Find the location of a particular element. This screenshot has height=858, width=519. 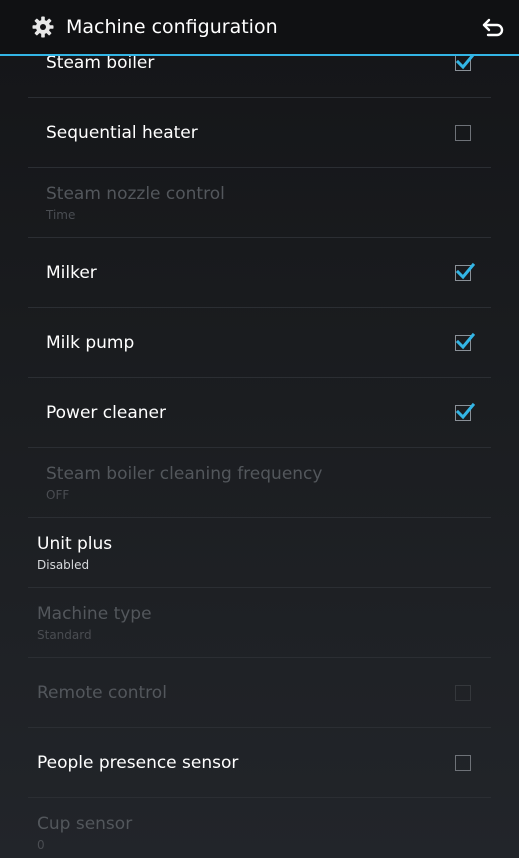

pref-summary: Standard is located at coordinates (64, 634).